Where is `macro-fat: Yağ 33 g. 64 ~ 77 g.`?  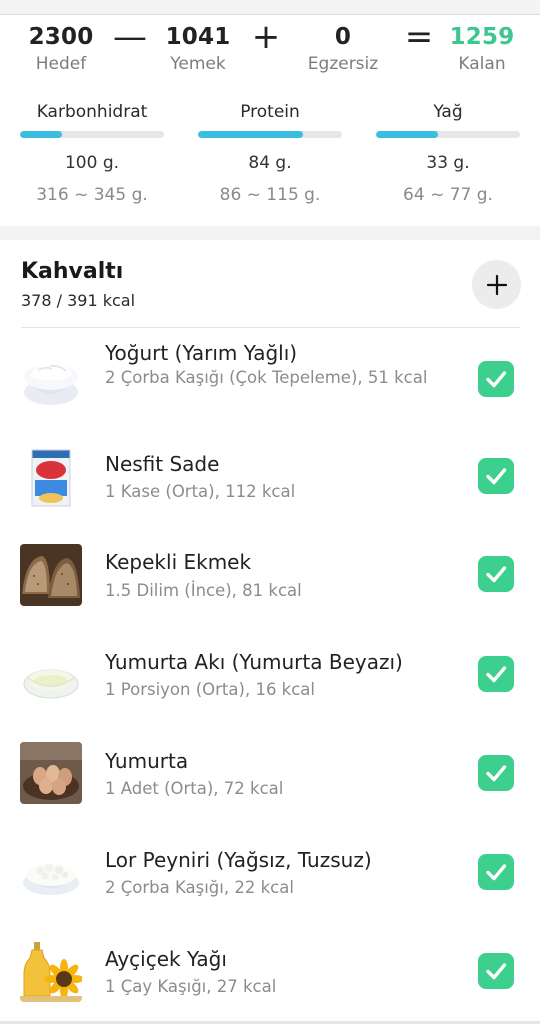
macro-fat: Yağ 33 g. 64 ~ 77 g. is located at coordinates (448, 153).